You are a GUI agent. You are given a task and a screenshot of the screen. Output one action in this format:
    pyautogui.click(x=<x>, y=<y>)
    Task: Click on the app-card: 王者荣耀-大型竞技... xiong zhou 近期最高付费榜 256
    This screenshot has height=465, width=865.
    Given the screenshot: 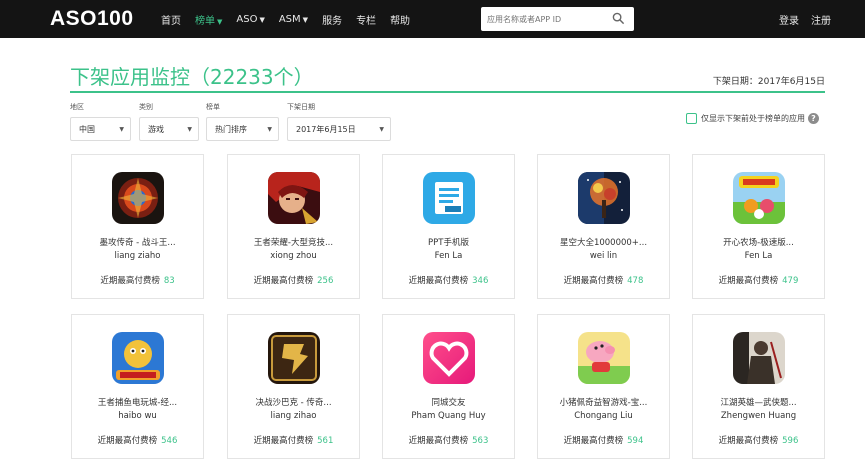 What is the action you would take?
    pyautogui.click(x=293, y=226)
    